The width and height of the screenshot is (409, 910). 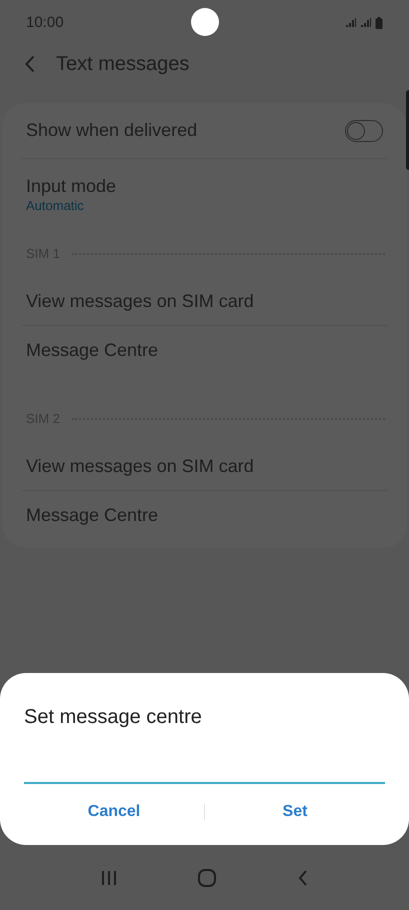 What do you see at coordinates (123, 64) in the screenshot?
I see `screen-title: Text messages` at bounding box center [123, 64].